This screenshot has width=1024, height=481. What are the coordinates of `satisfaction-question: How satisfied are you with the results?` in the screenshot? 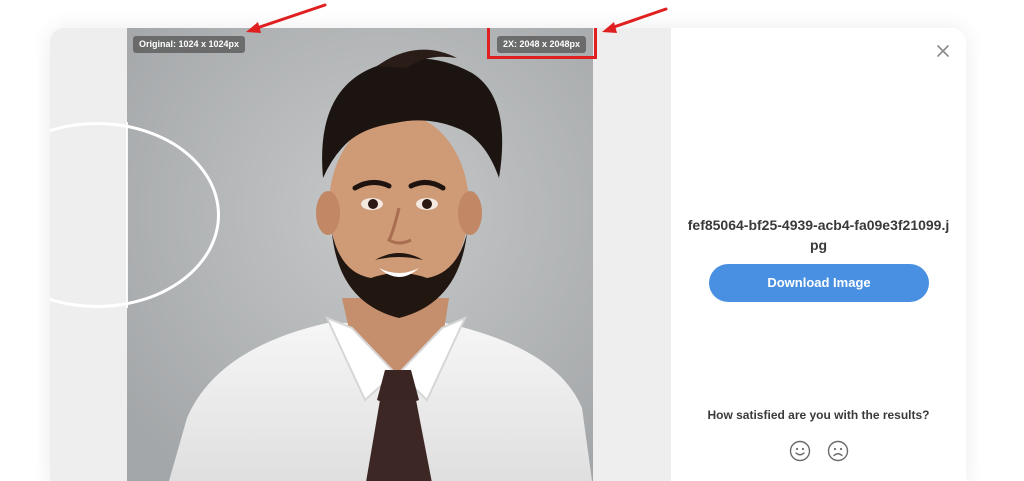 It's located at (818, 415).